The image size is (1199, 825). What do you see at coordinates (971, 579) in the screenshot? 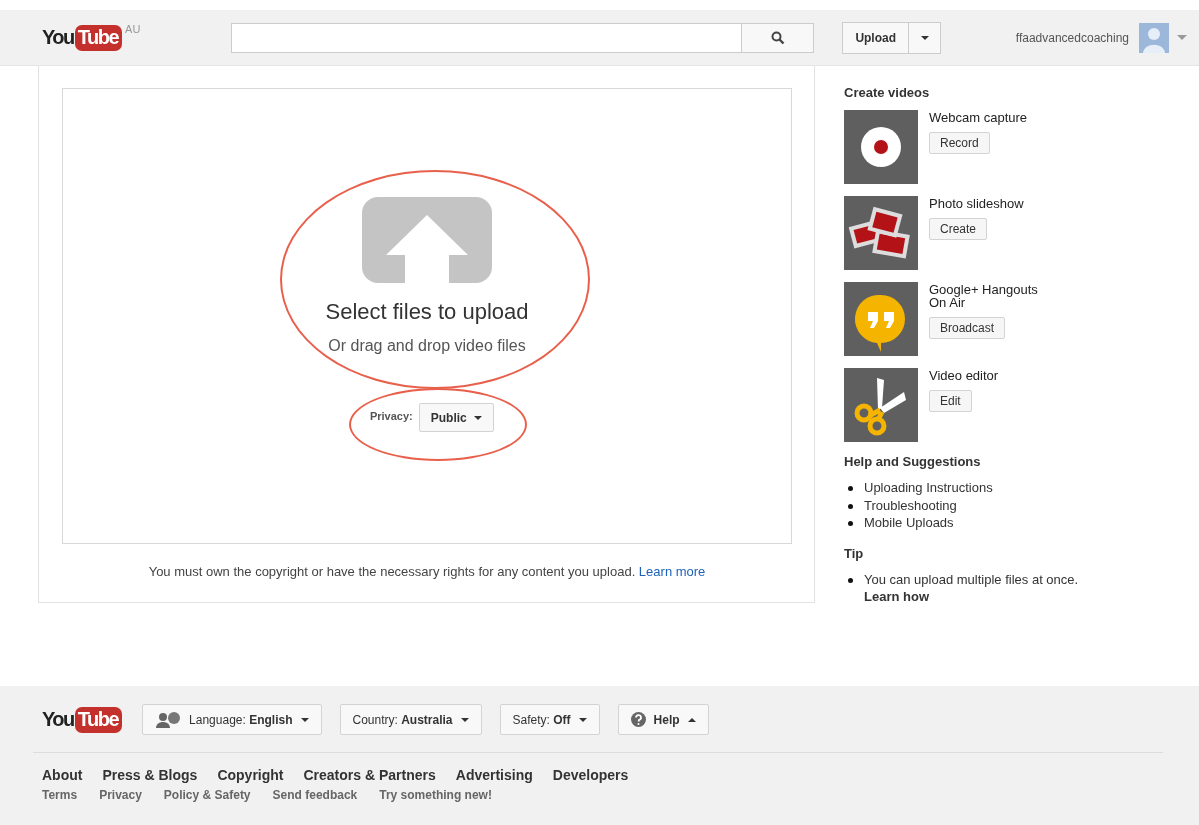
I see `tip-text: You can upload multiple files at once.` at bounding box center [971, 579].